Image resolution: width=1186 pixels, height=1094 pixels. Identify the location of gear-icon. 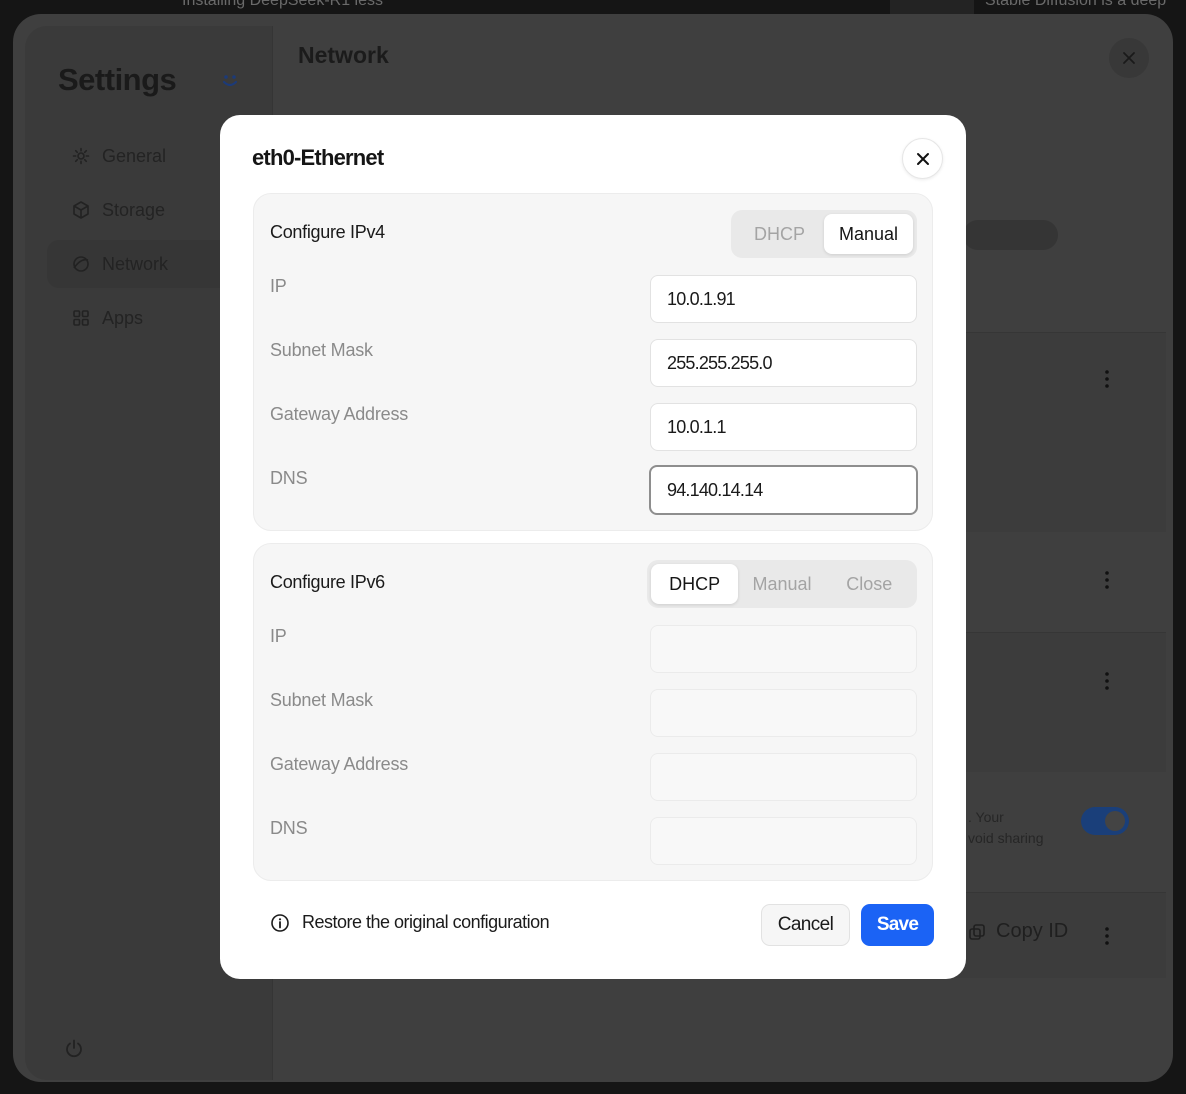
(81, 156).